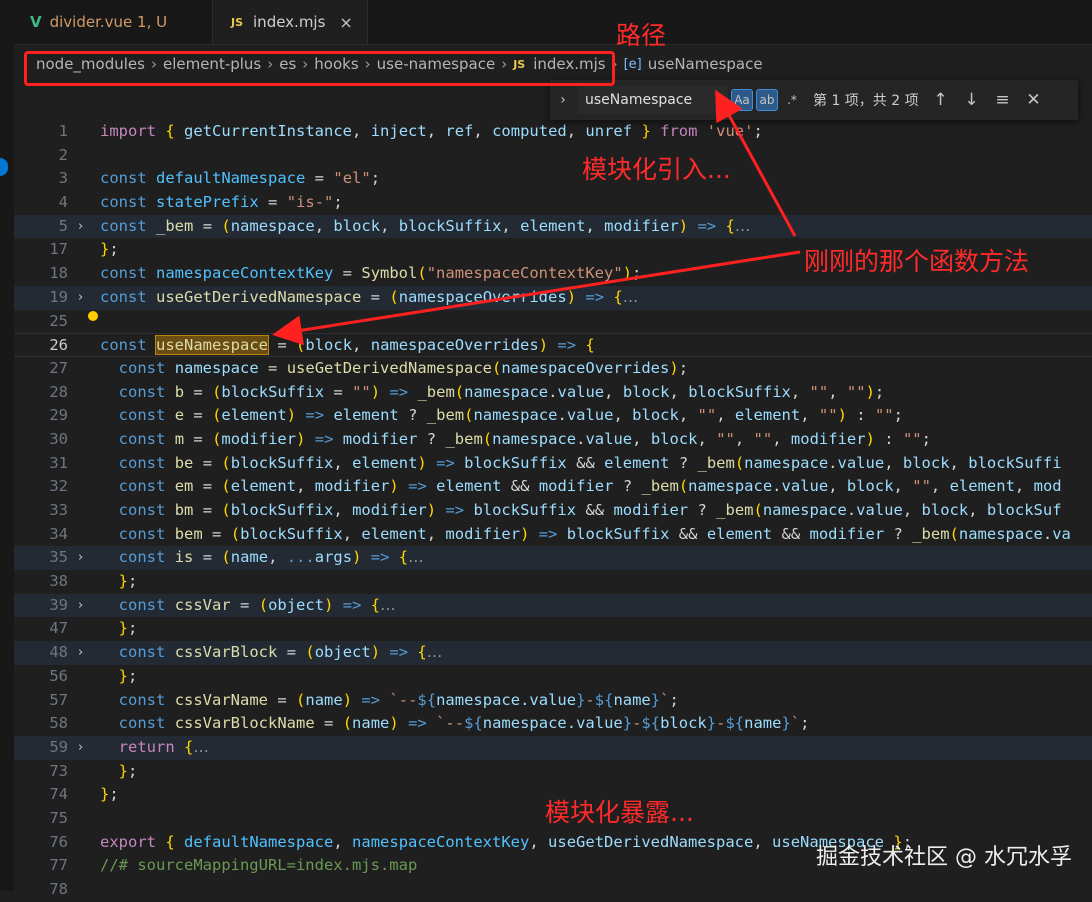 The image size is (1092, 902). What do you see at coordinates (58, 510) in the screenshot?
I see `line-number: 33` at bounding box center [58, 510].